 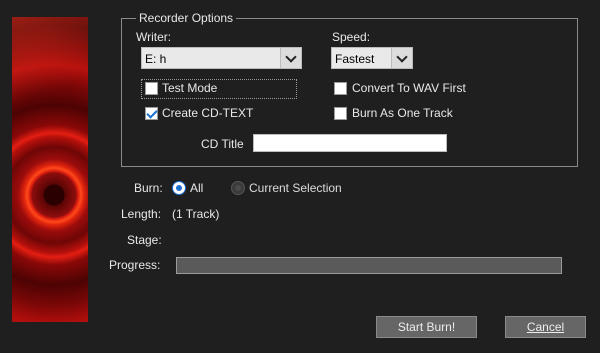 What do you see at coordinates (186, 18) in the screenshot?
I see `recorder-options-title: Recorder Options` at bounding box center [186, 18].